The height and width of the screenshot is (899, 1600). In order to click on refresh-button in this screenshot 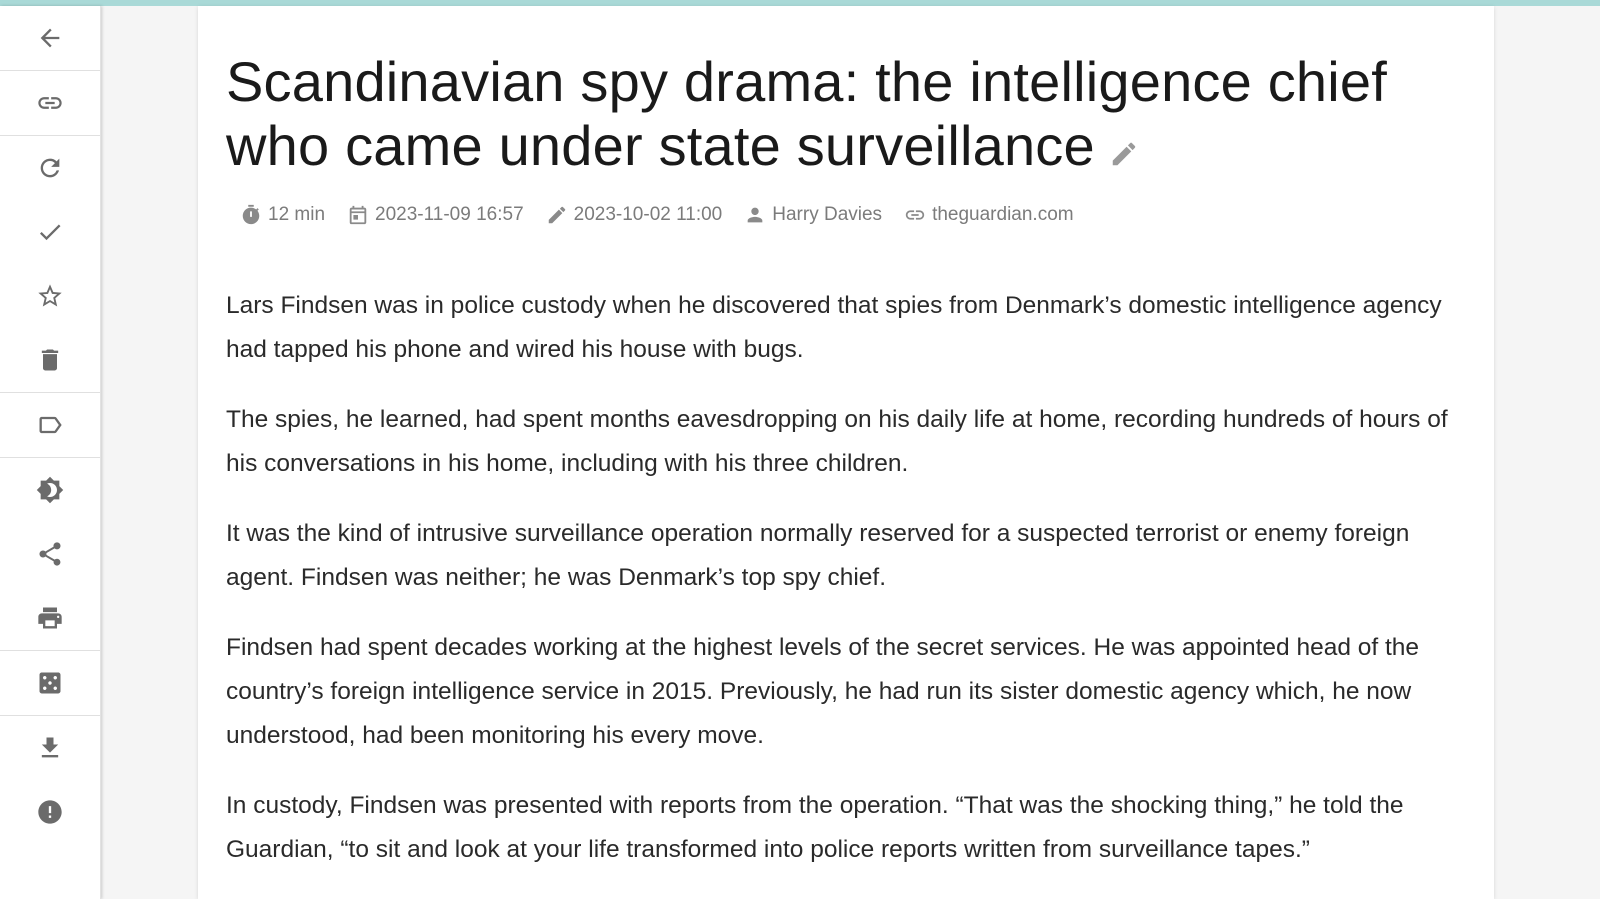, I will do `click(50, 168)`.